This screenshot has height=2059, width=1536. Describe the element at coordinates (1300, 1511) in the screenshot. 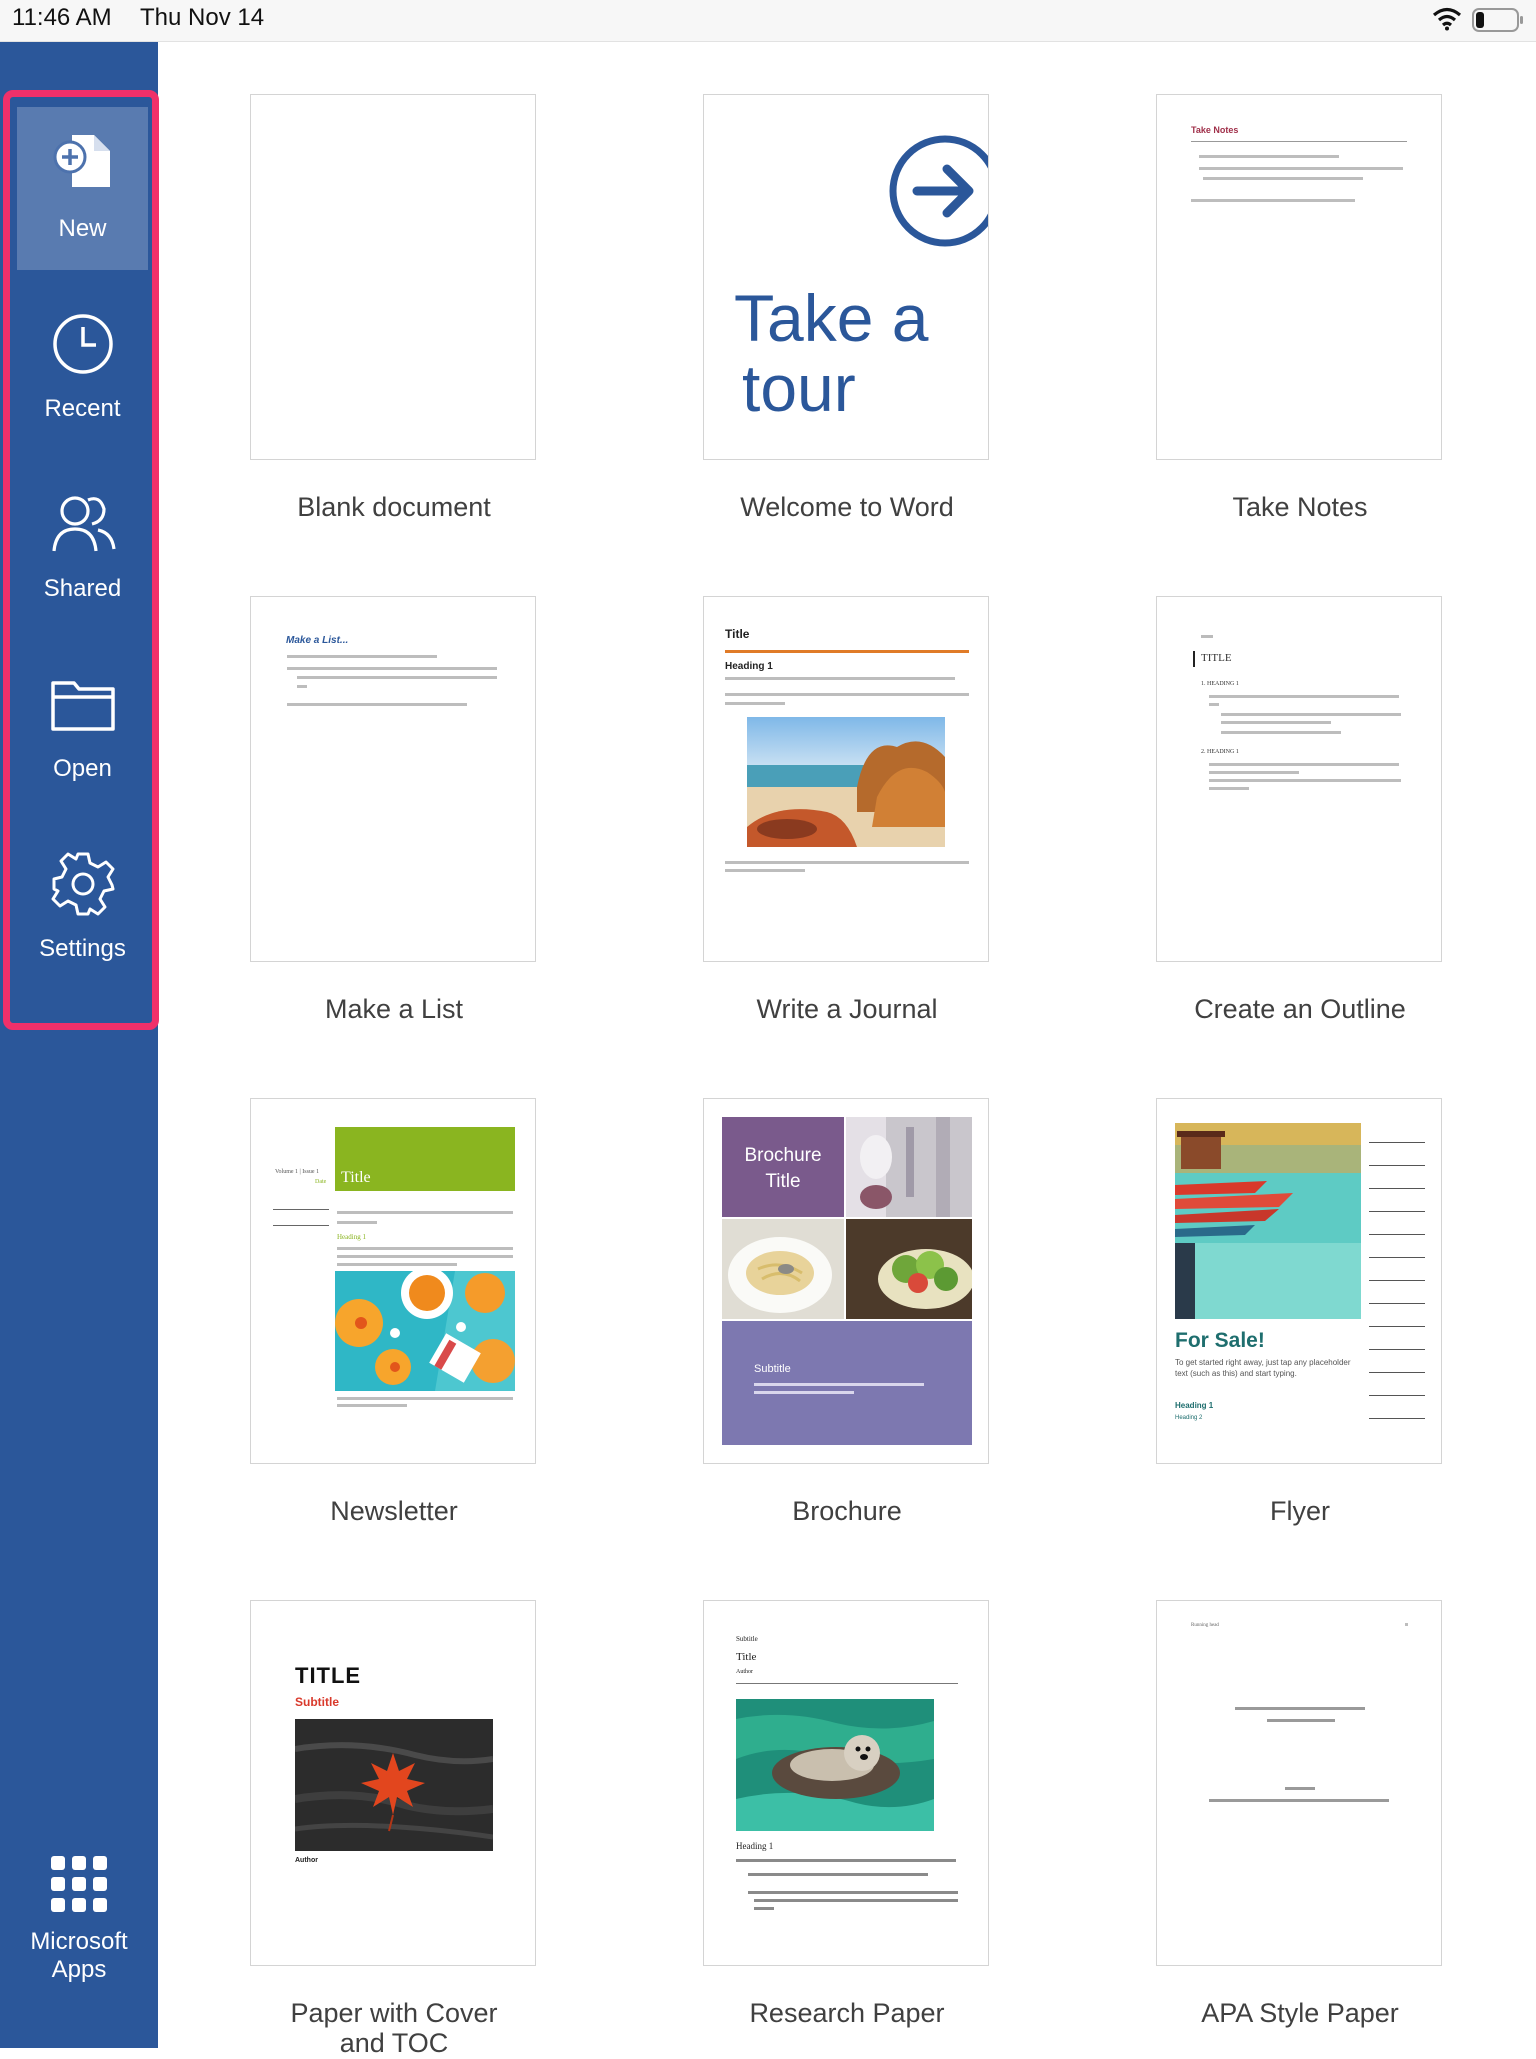

I see `template-label: Flyer` at that location.